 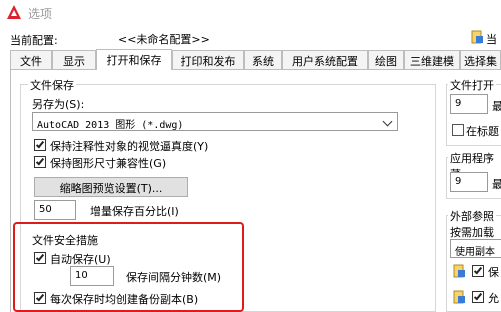 What do you see at coordinates (31, 59) in the screenshot?
I see `tab-files: 文件` at bounding box center [31, 59].